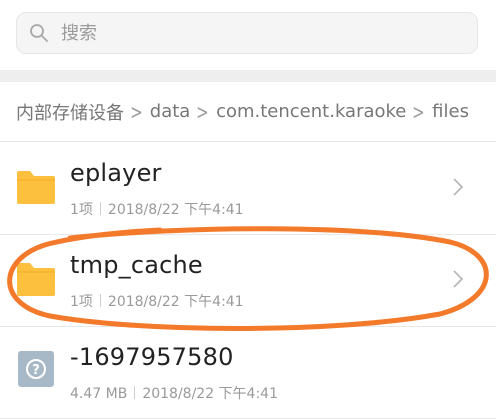  I want to click on search-box, so click(247, 33).